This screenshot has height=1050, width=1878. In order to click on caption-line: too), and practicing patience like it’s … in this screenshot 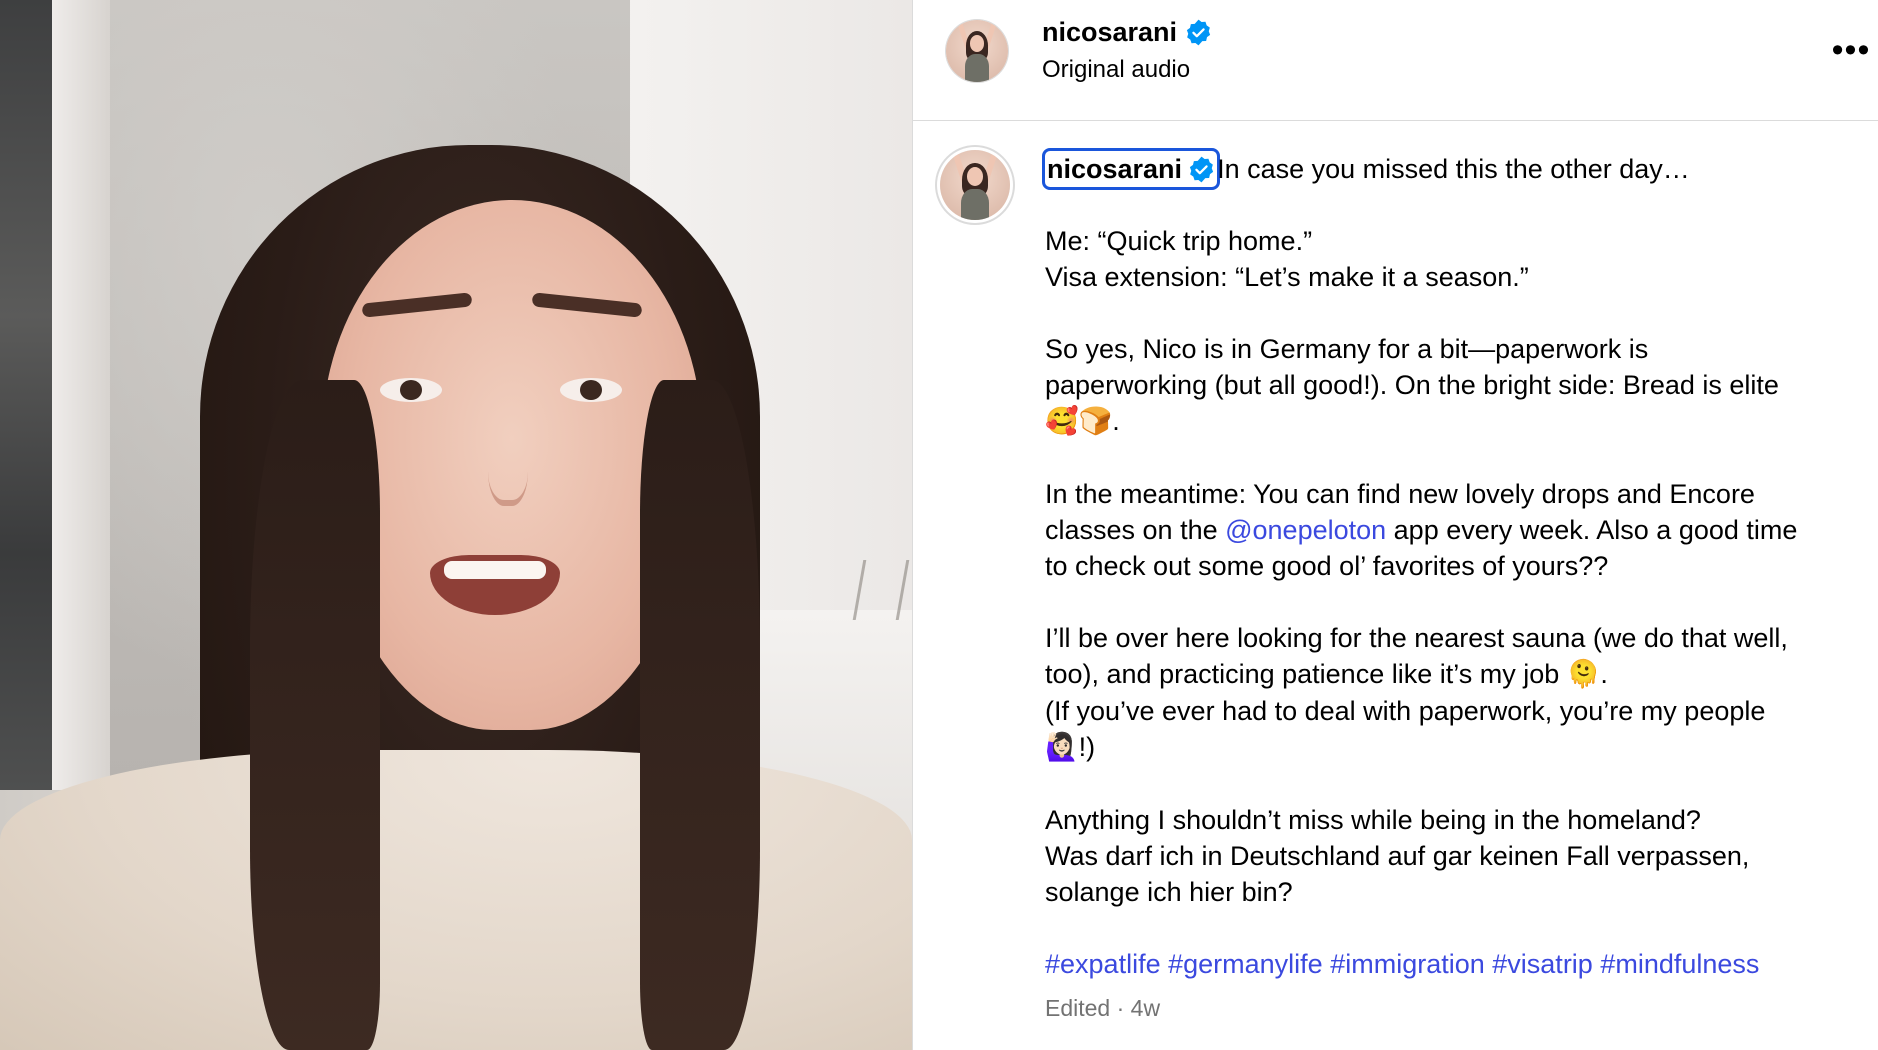, I will do `click(1455, 674)`.